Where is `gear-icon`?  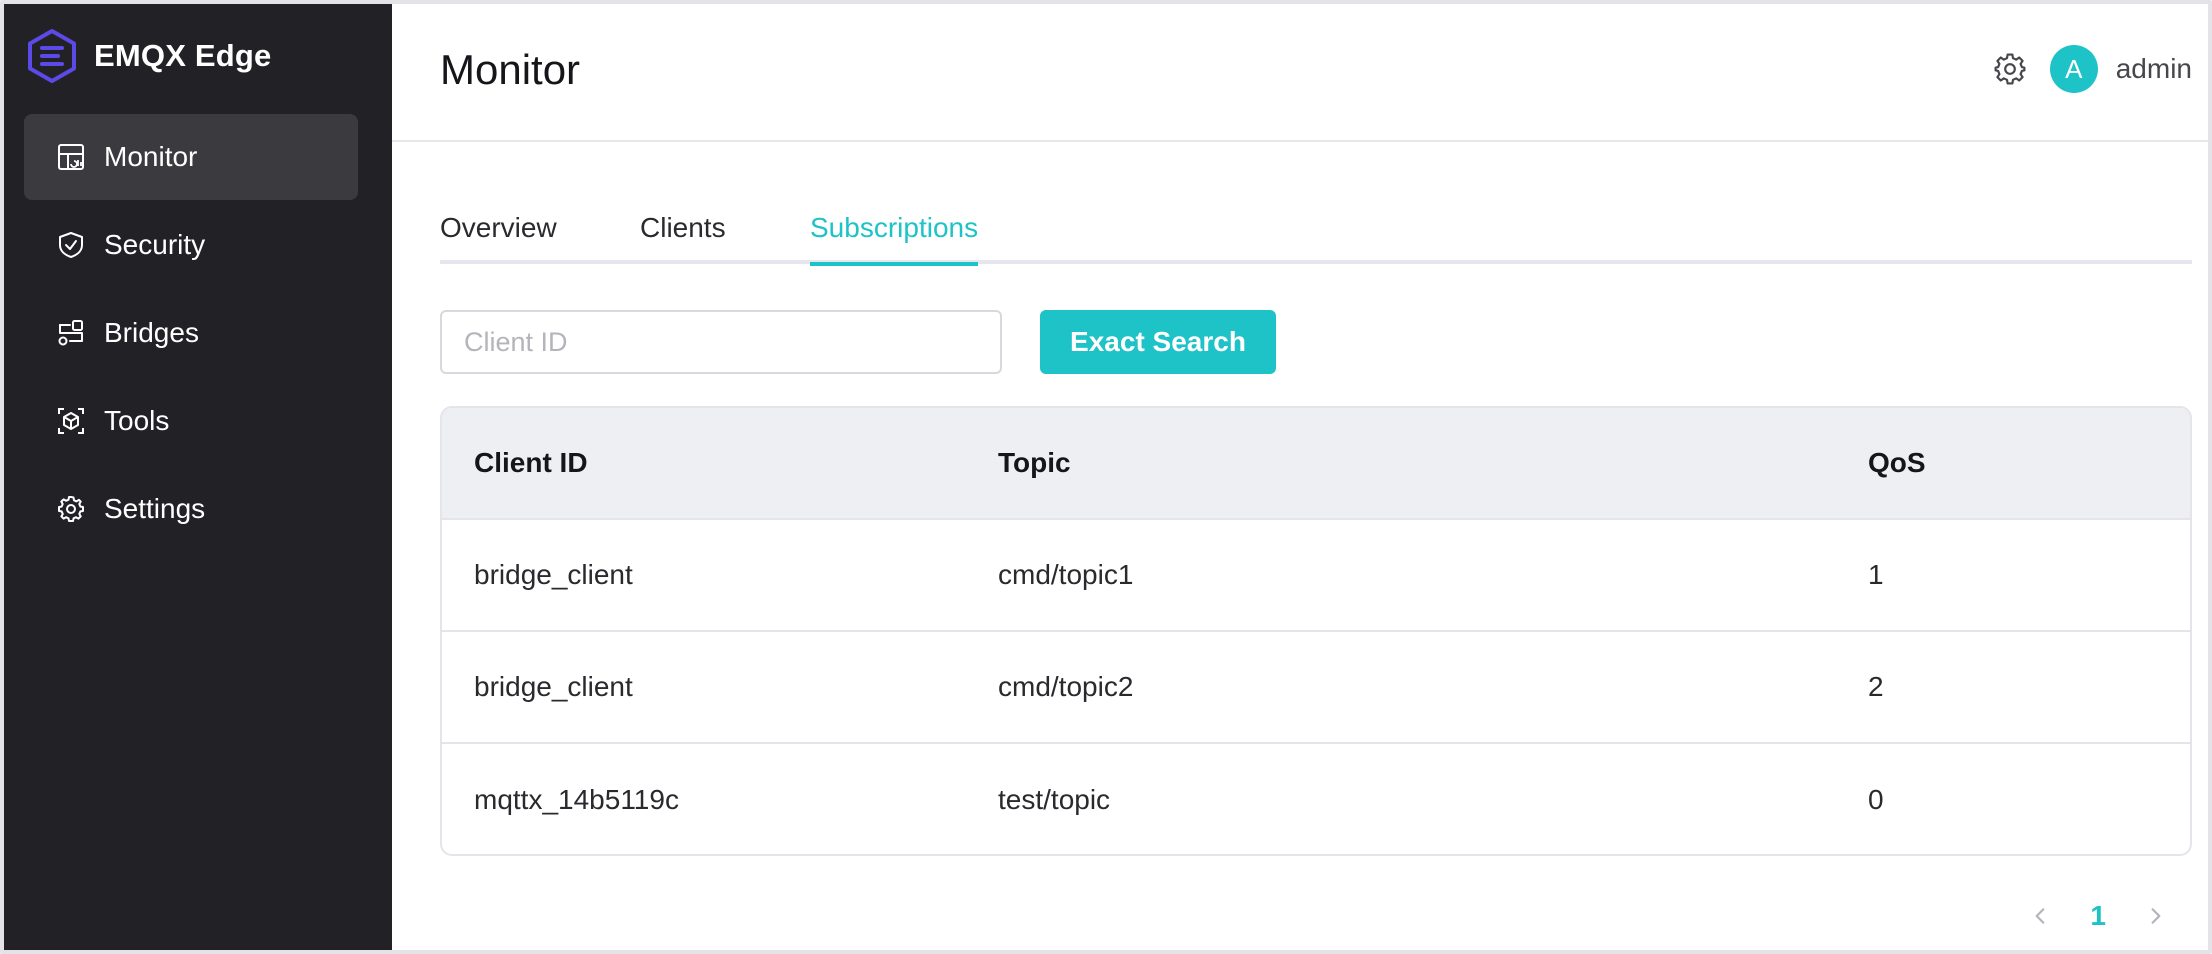 gear-icon is located at coordinates (71, 509).